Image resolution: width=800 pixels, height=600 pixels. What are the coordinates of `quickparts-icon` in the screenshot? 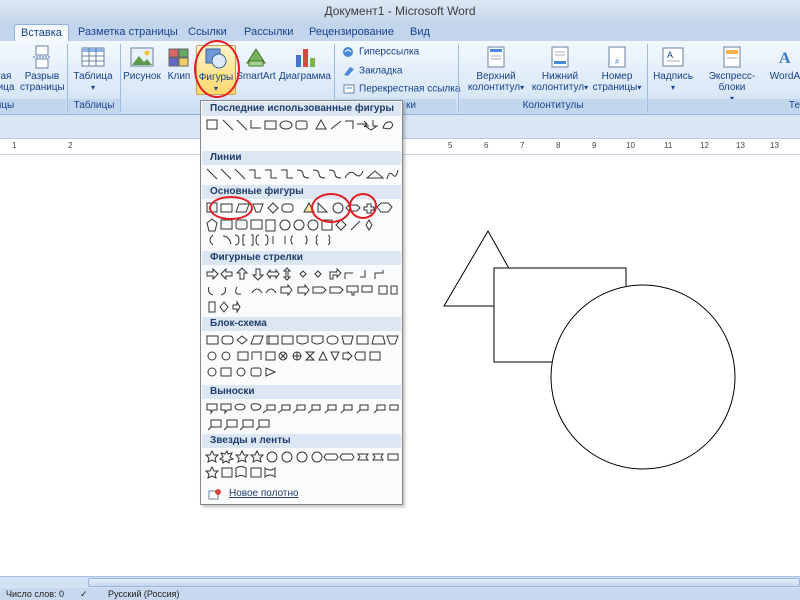 It's located at (732, 57).